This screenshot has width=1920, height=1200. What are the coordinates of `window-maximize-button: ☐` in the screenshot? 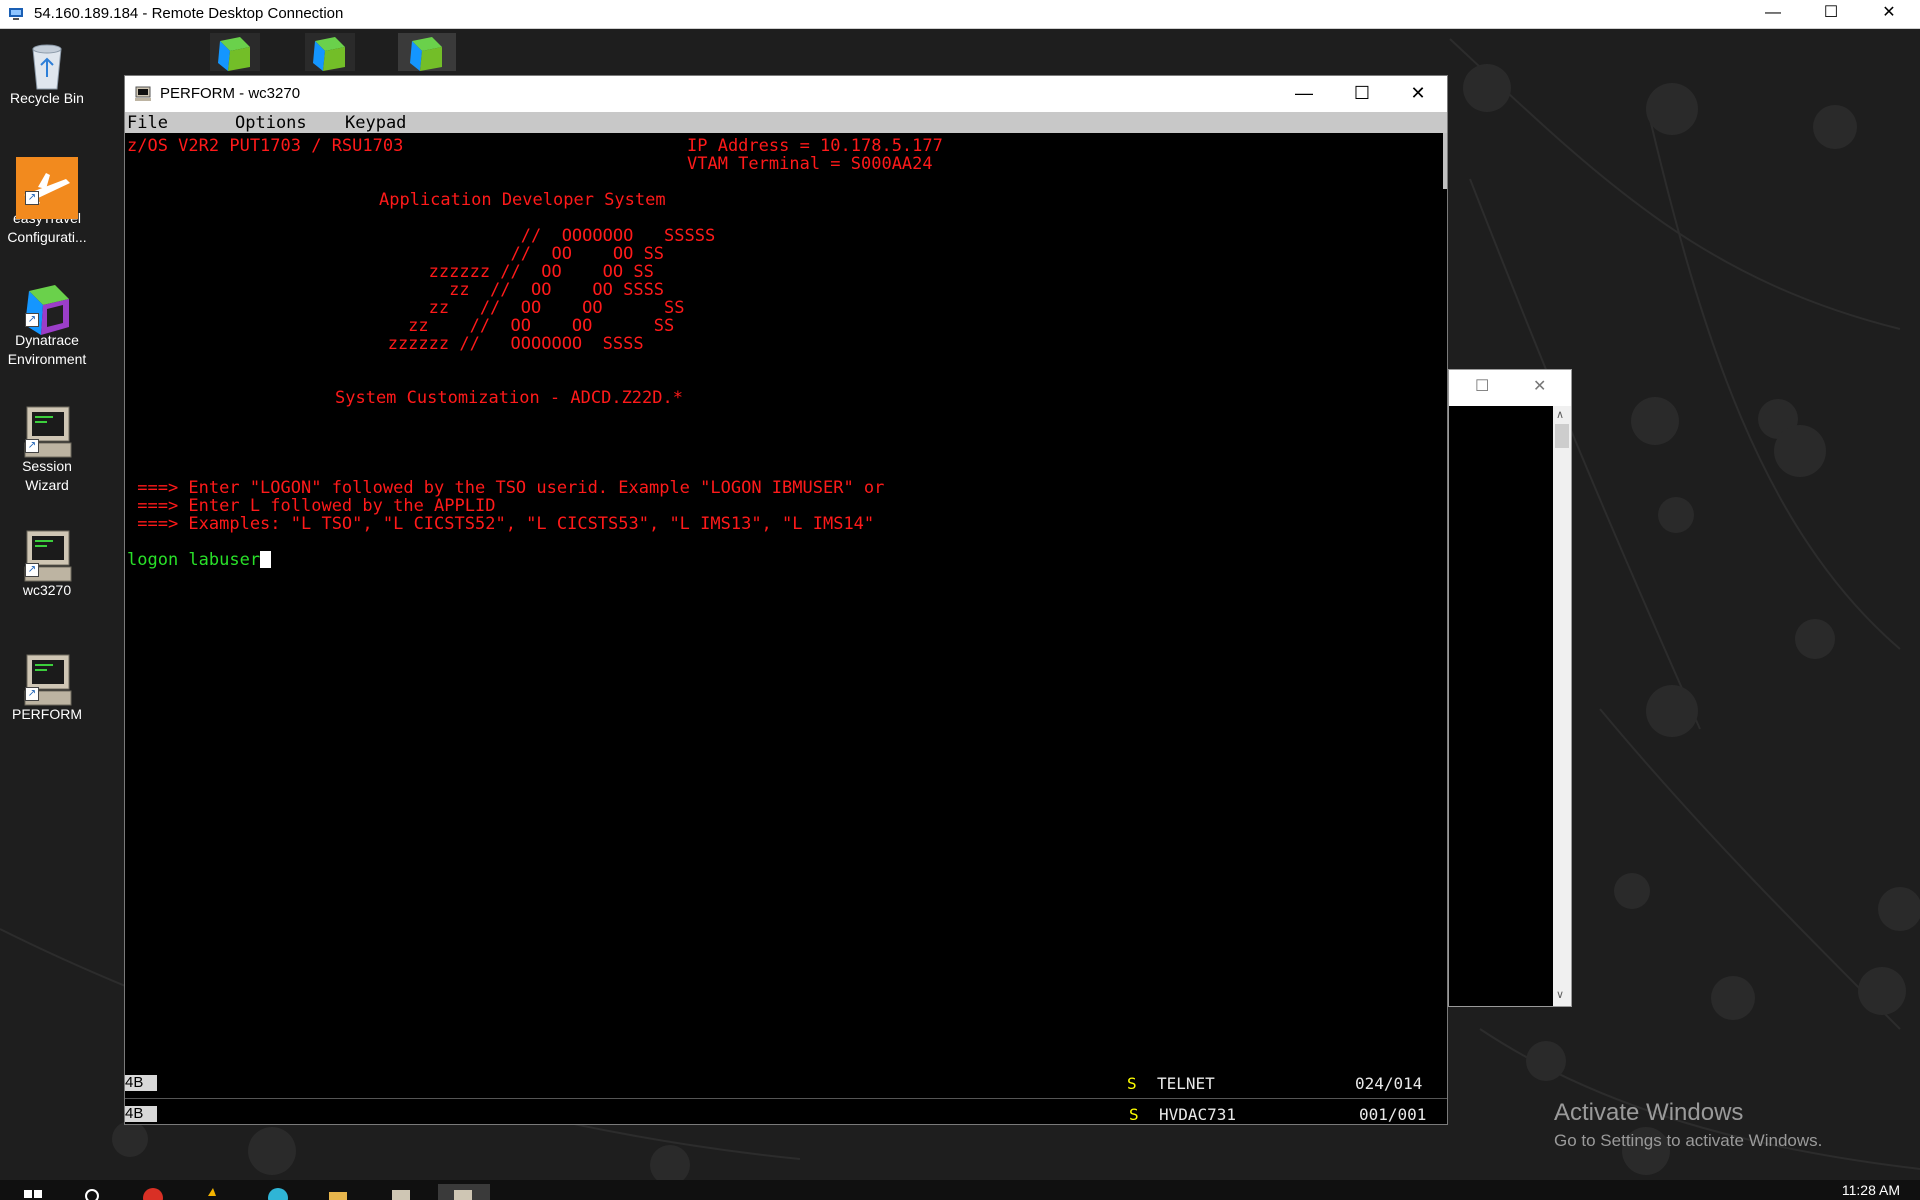 It's located at (1362, 94).